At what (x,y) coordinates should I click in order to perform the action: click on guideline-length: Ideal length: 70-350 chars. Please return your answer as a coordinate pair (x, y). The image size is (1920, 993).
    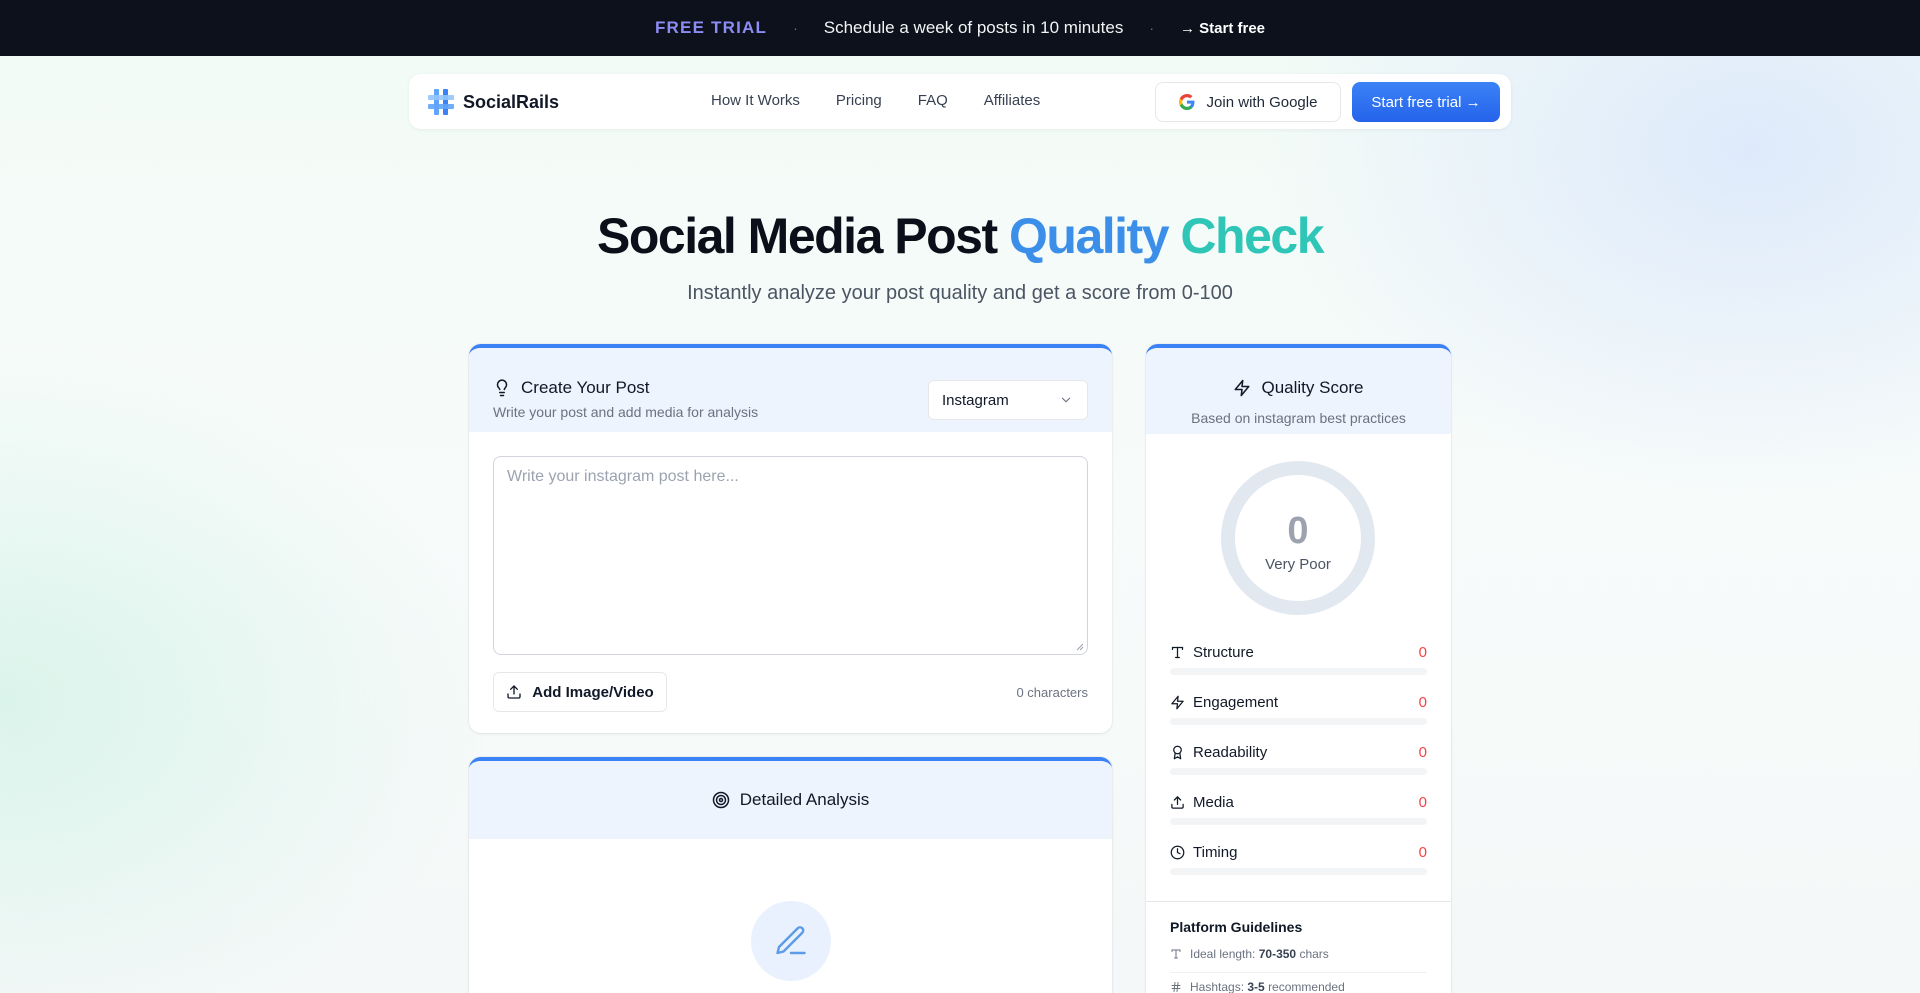
    Looking at the image, I should click on (1249, 954).